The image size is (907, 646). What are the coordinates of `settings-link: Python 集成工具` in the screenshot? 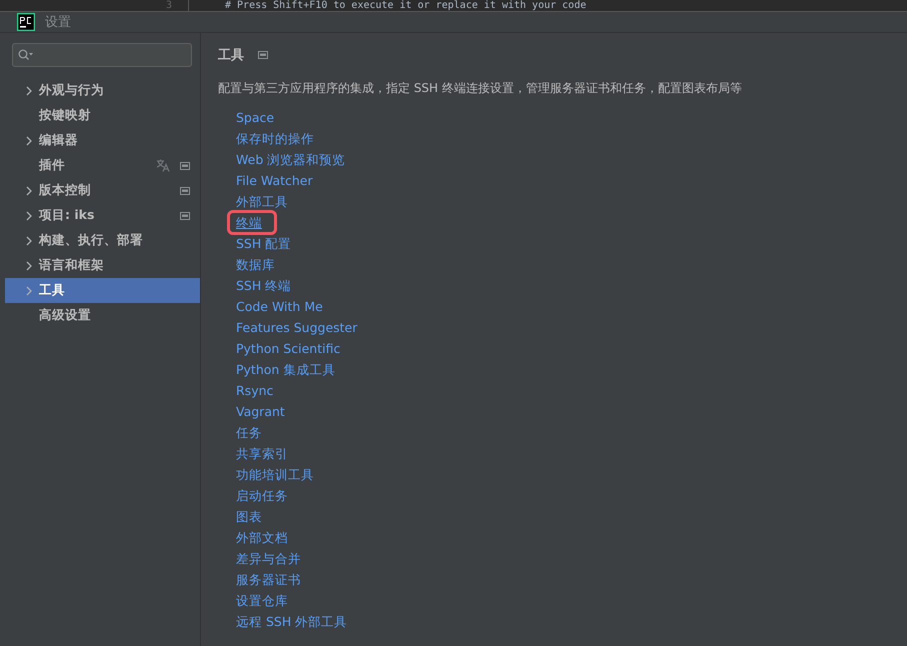 It's located at (286, 369).